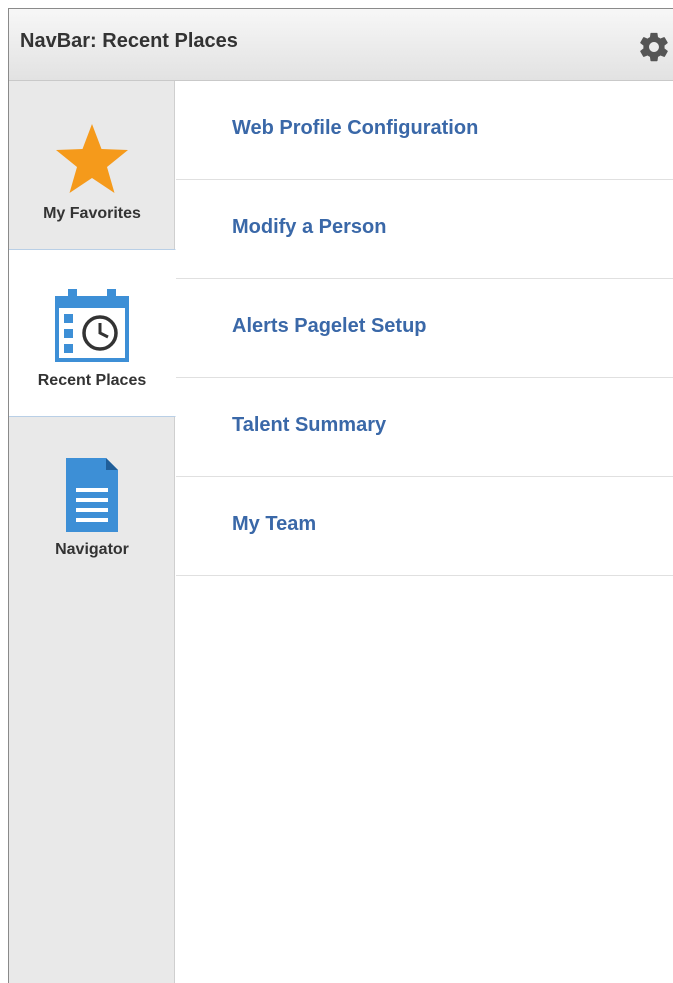 This screenshot has height=983, width=673. I want to click on list-item: My Team, so click(424, 526).